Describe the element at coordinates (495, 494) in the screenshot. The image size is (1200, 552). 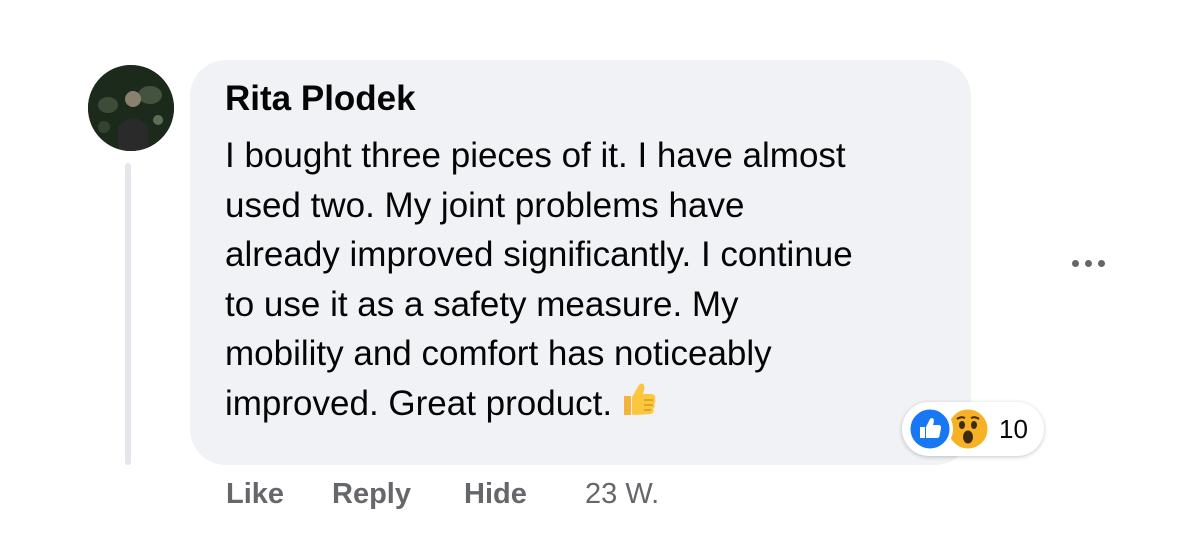
I see `hide-button: Hide` at that location.